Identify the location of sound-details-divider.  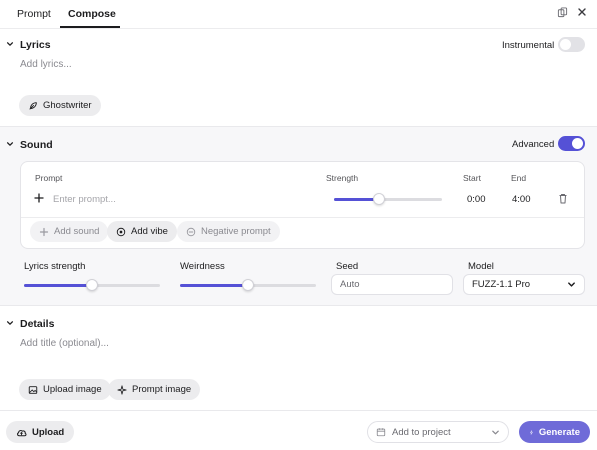
(298, 305).